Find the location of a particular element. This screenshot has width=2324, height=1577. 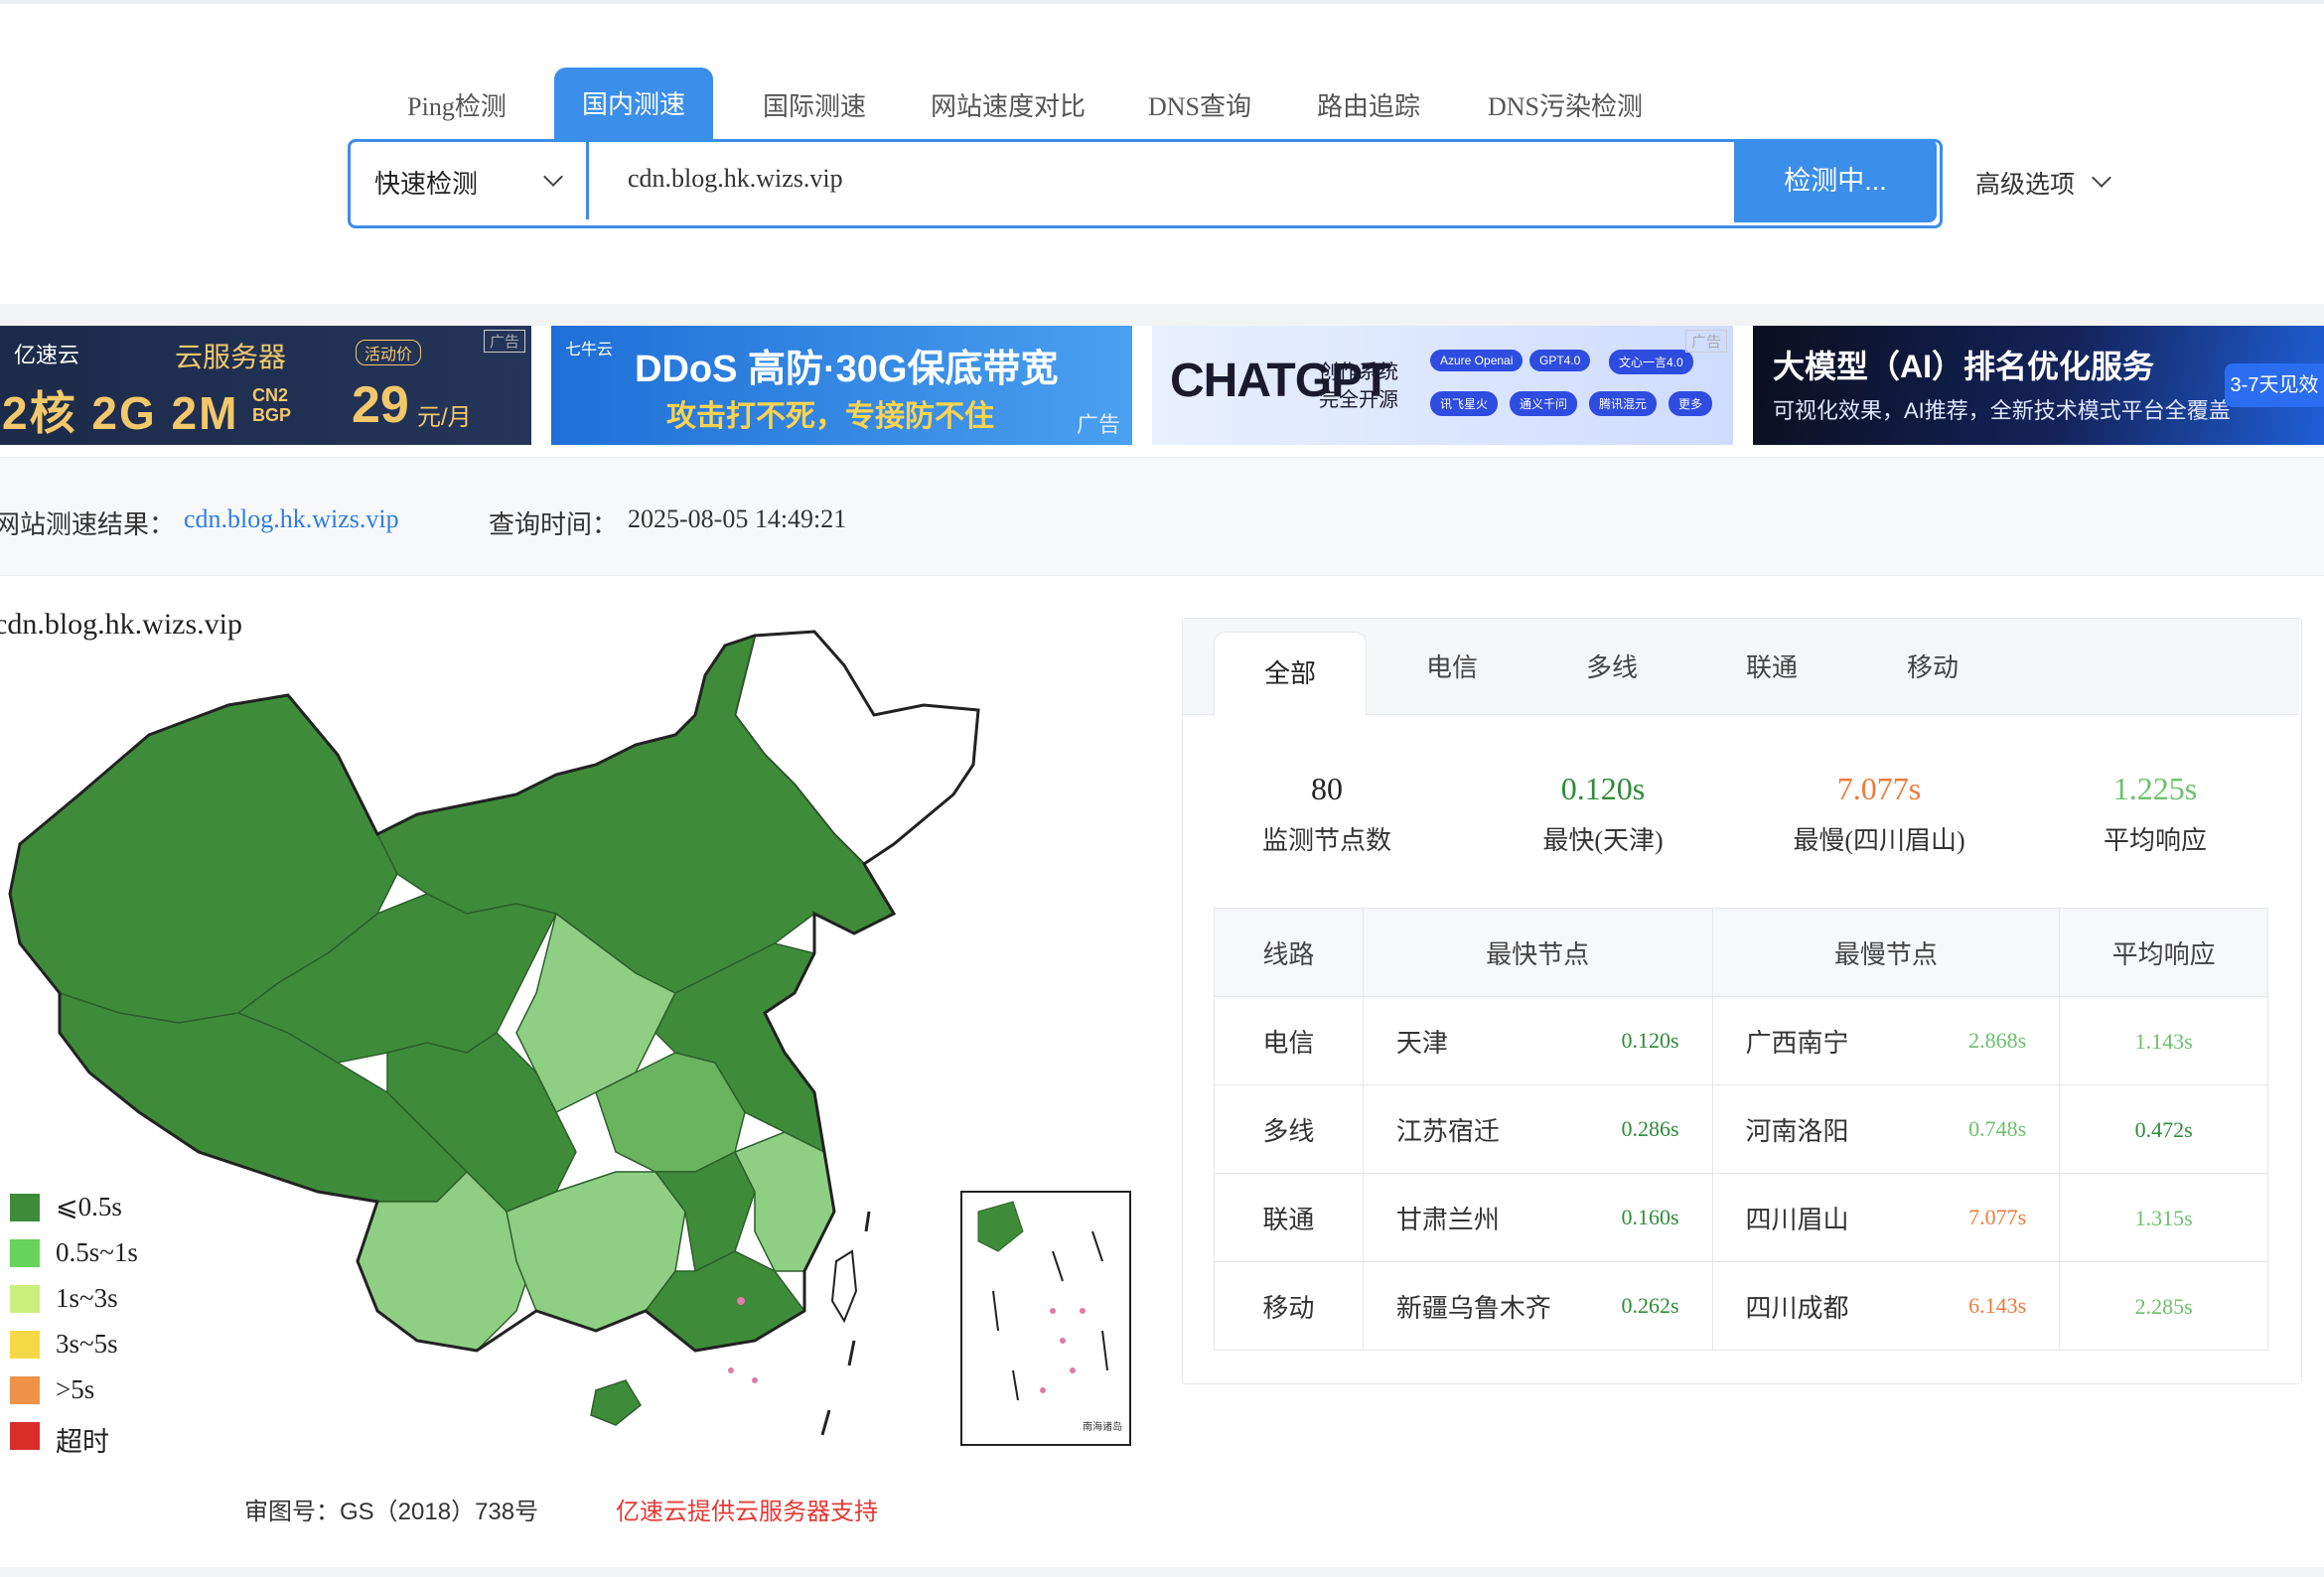

col-header-line: 线路 is located at coordinates (1289, 952).